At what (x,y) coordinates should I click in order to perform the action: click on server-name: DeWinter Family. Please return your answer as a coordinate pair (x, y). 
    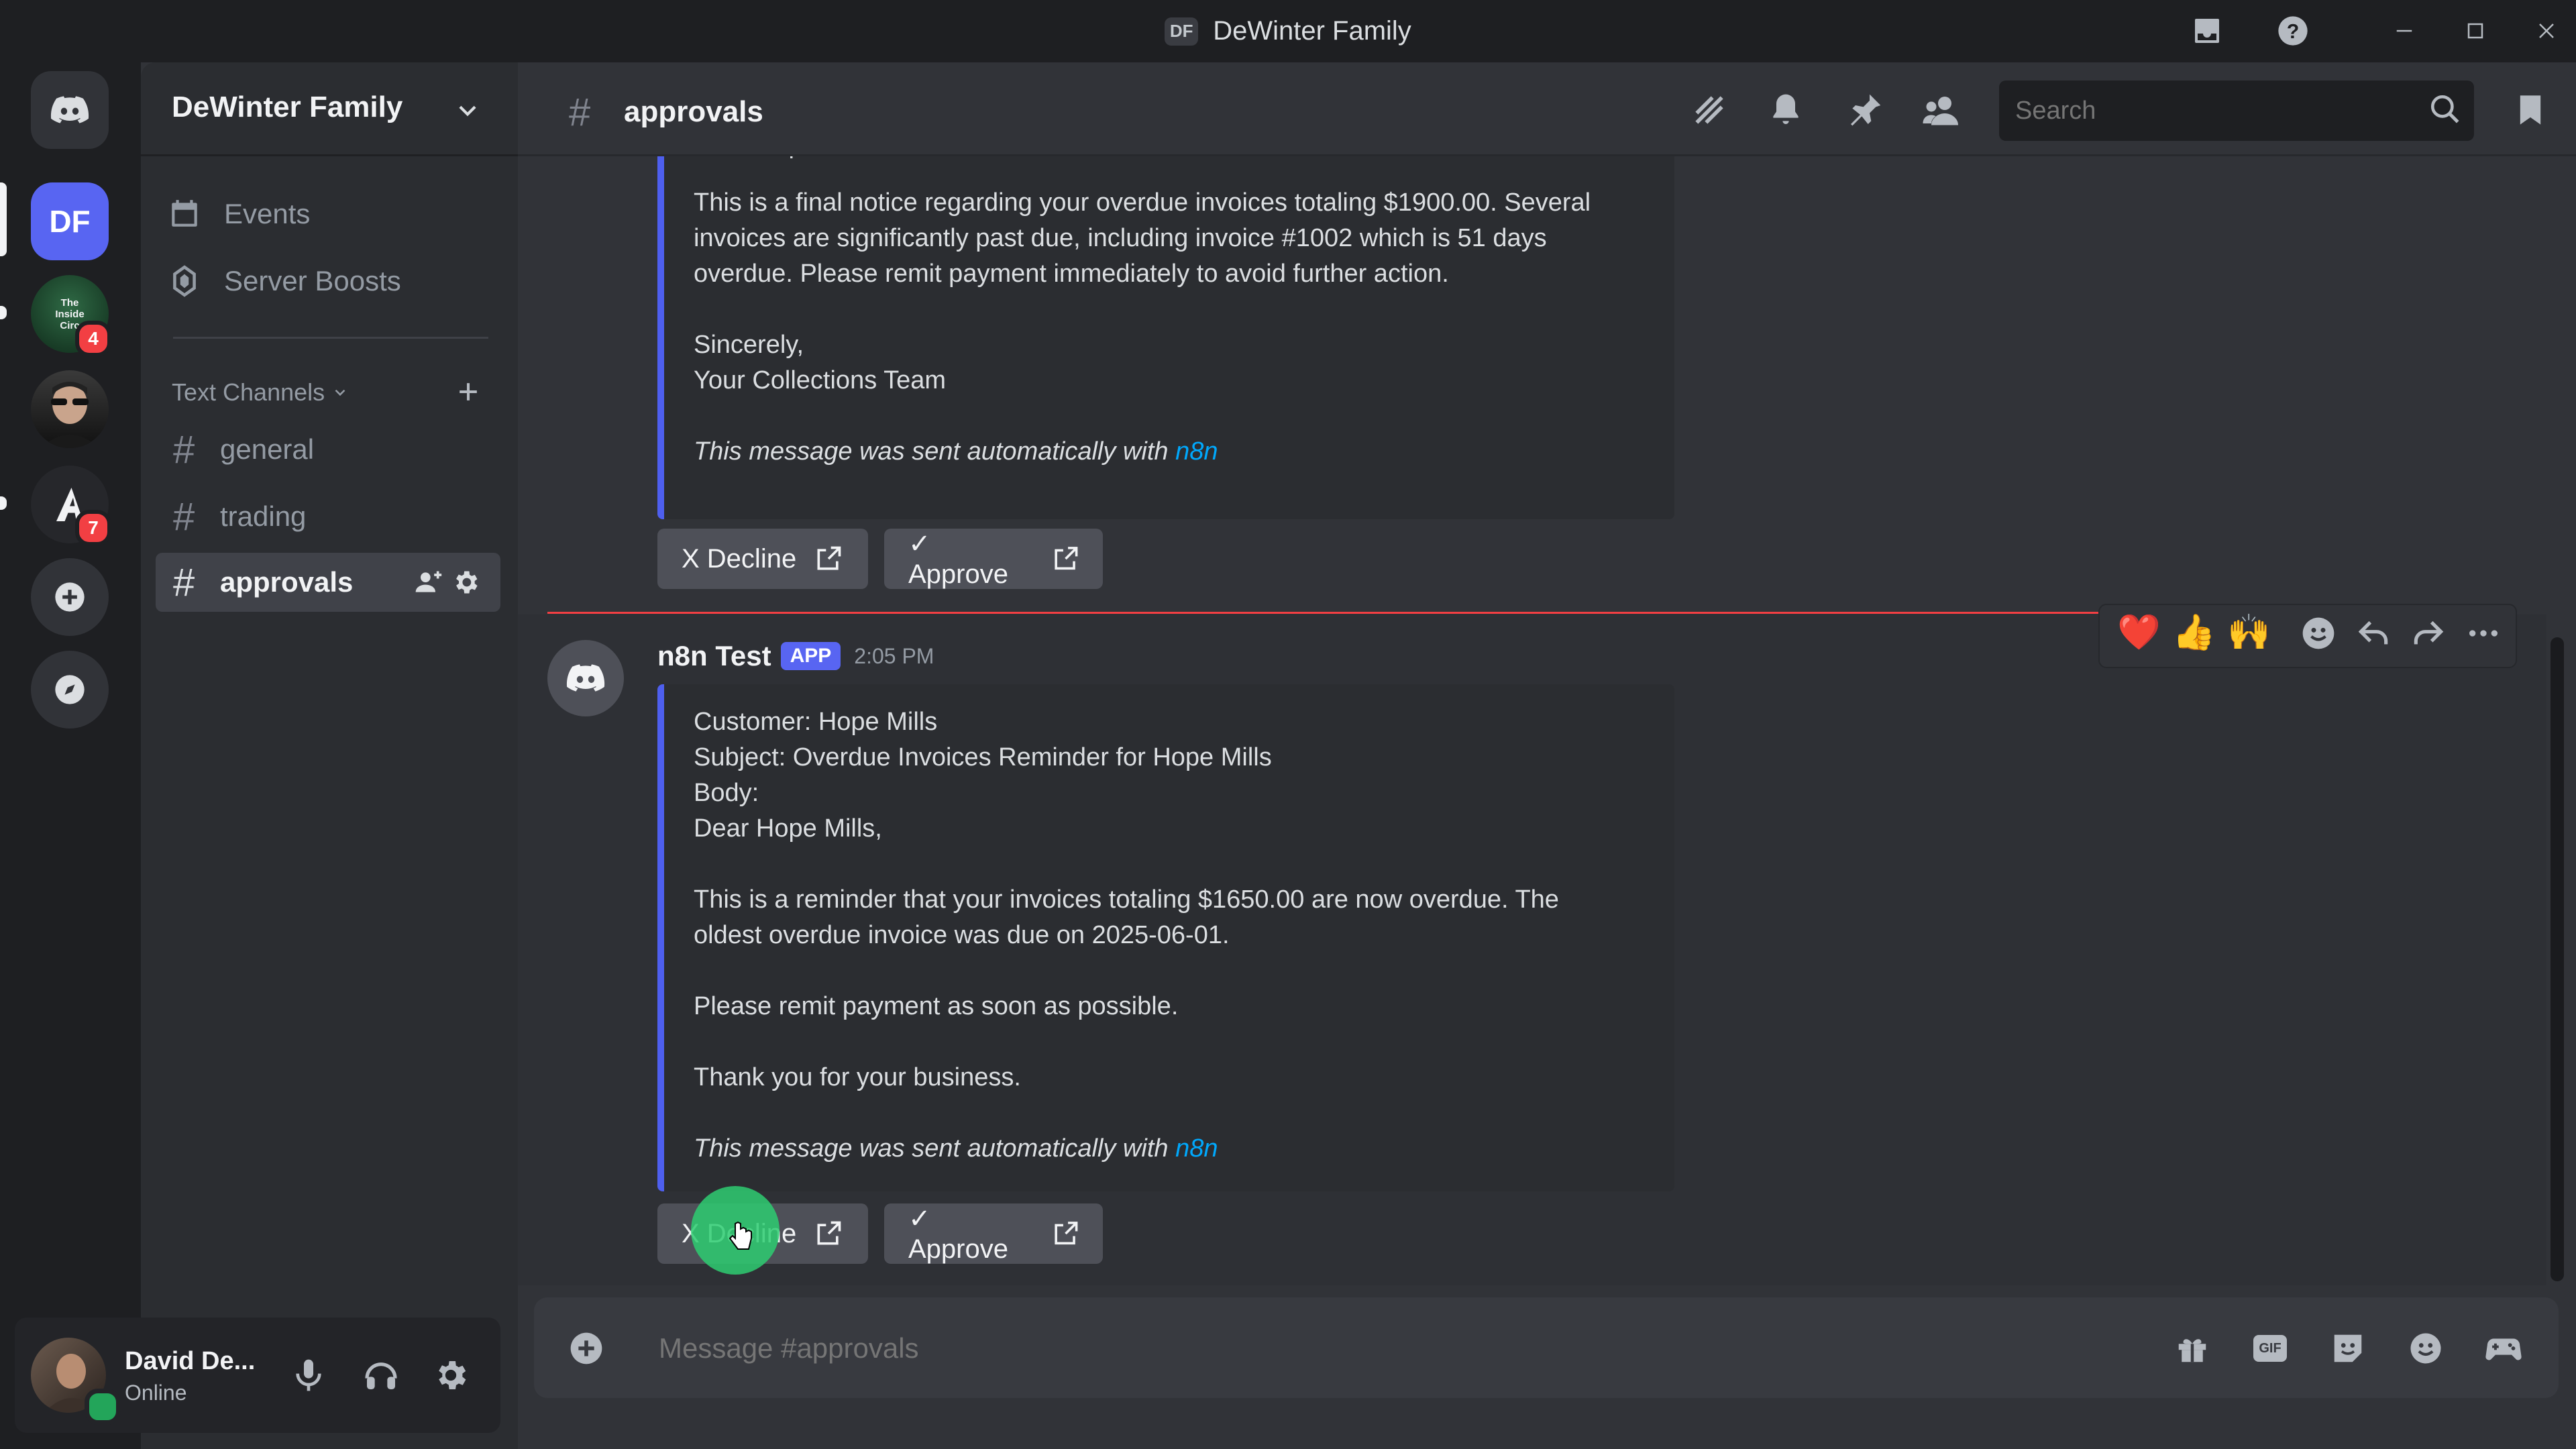
    Looking at the image, I should click on (287, 107).